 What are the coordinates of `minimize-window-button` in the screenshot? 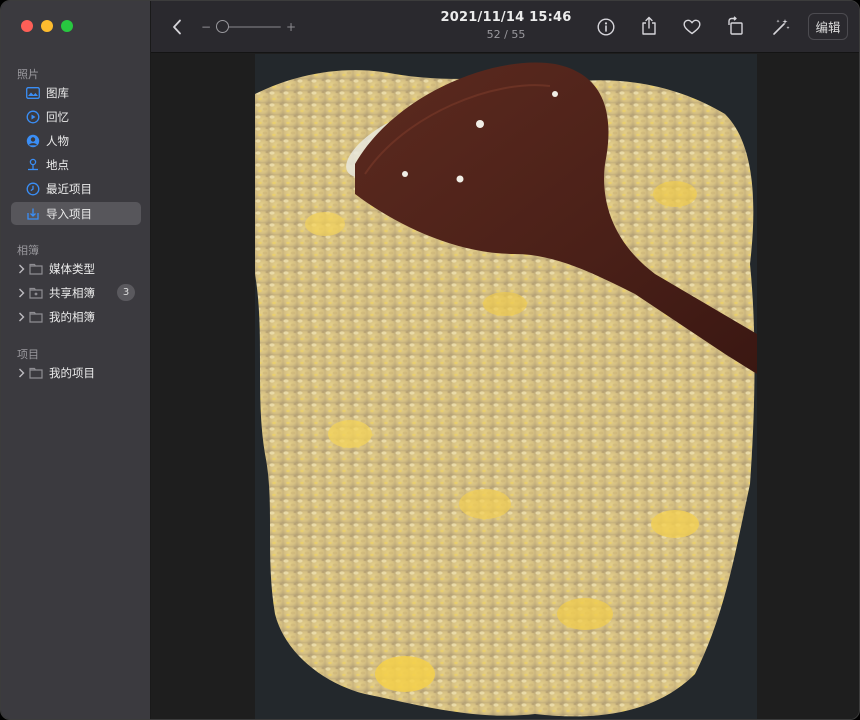 It's located at (47, 26).